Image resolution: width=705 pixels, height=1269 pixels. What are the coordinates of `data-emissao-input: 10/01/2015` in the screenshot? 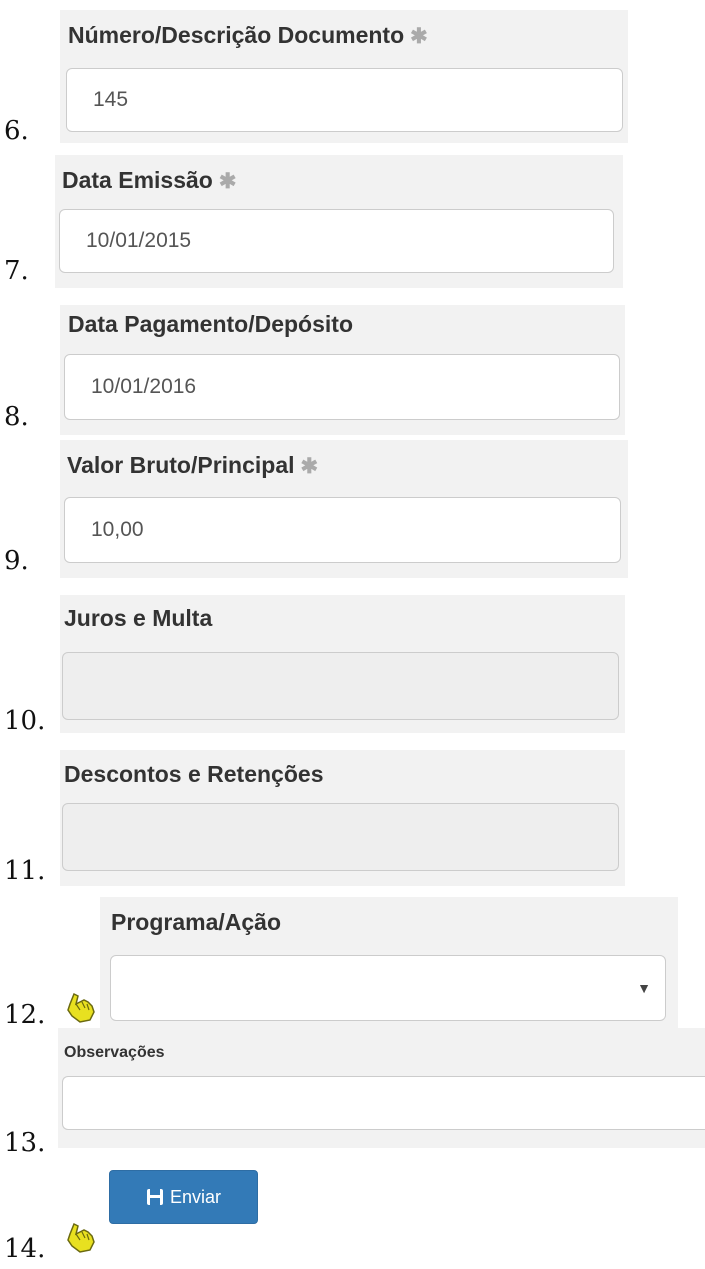 It's located at (336, 241).